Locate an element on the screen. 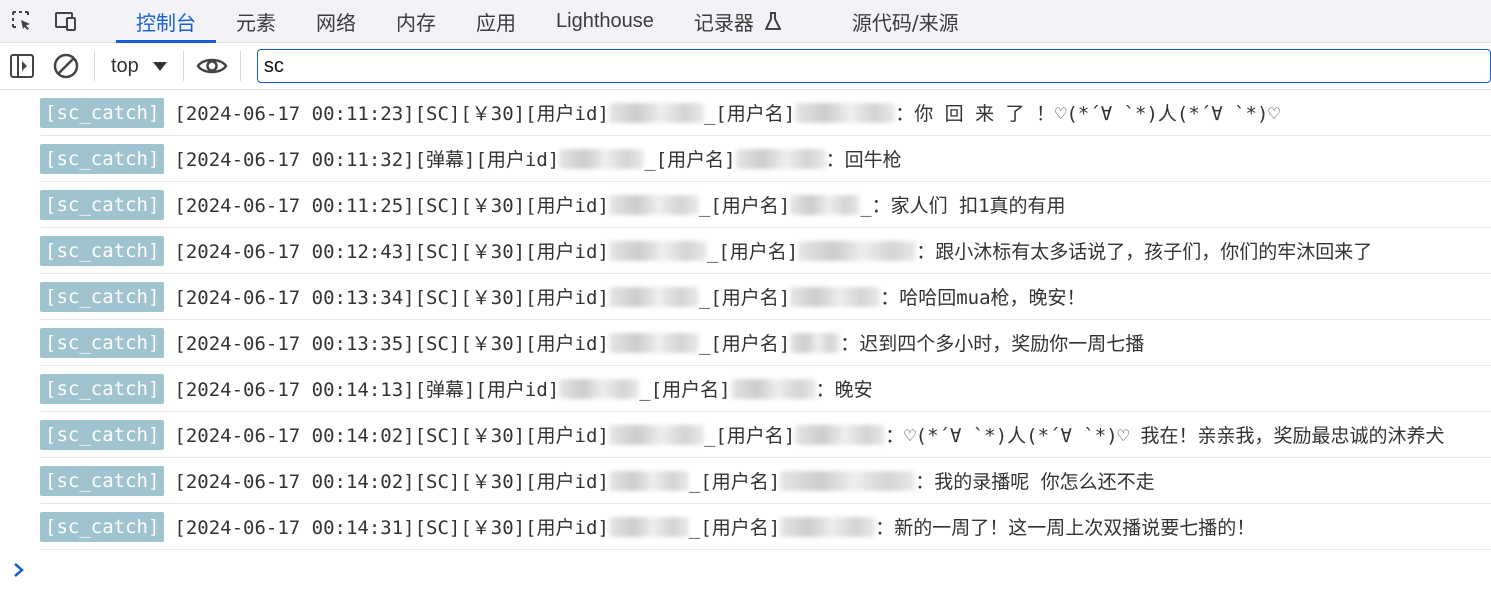 This screenshot has width=1491, height=597. devtools-tab-bar: 控制台 元素 网络 内存 应用 Lighthouse 记录器 源代码/来源 is located at coordinates (745, 21).